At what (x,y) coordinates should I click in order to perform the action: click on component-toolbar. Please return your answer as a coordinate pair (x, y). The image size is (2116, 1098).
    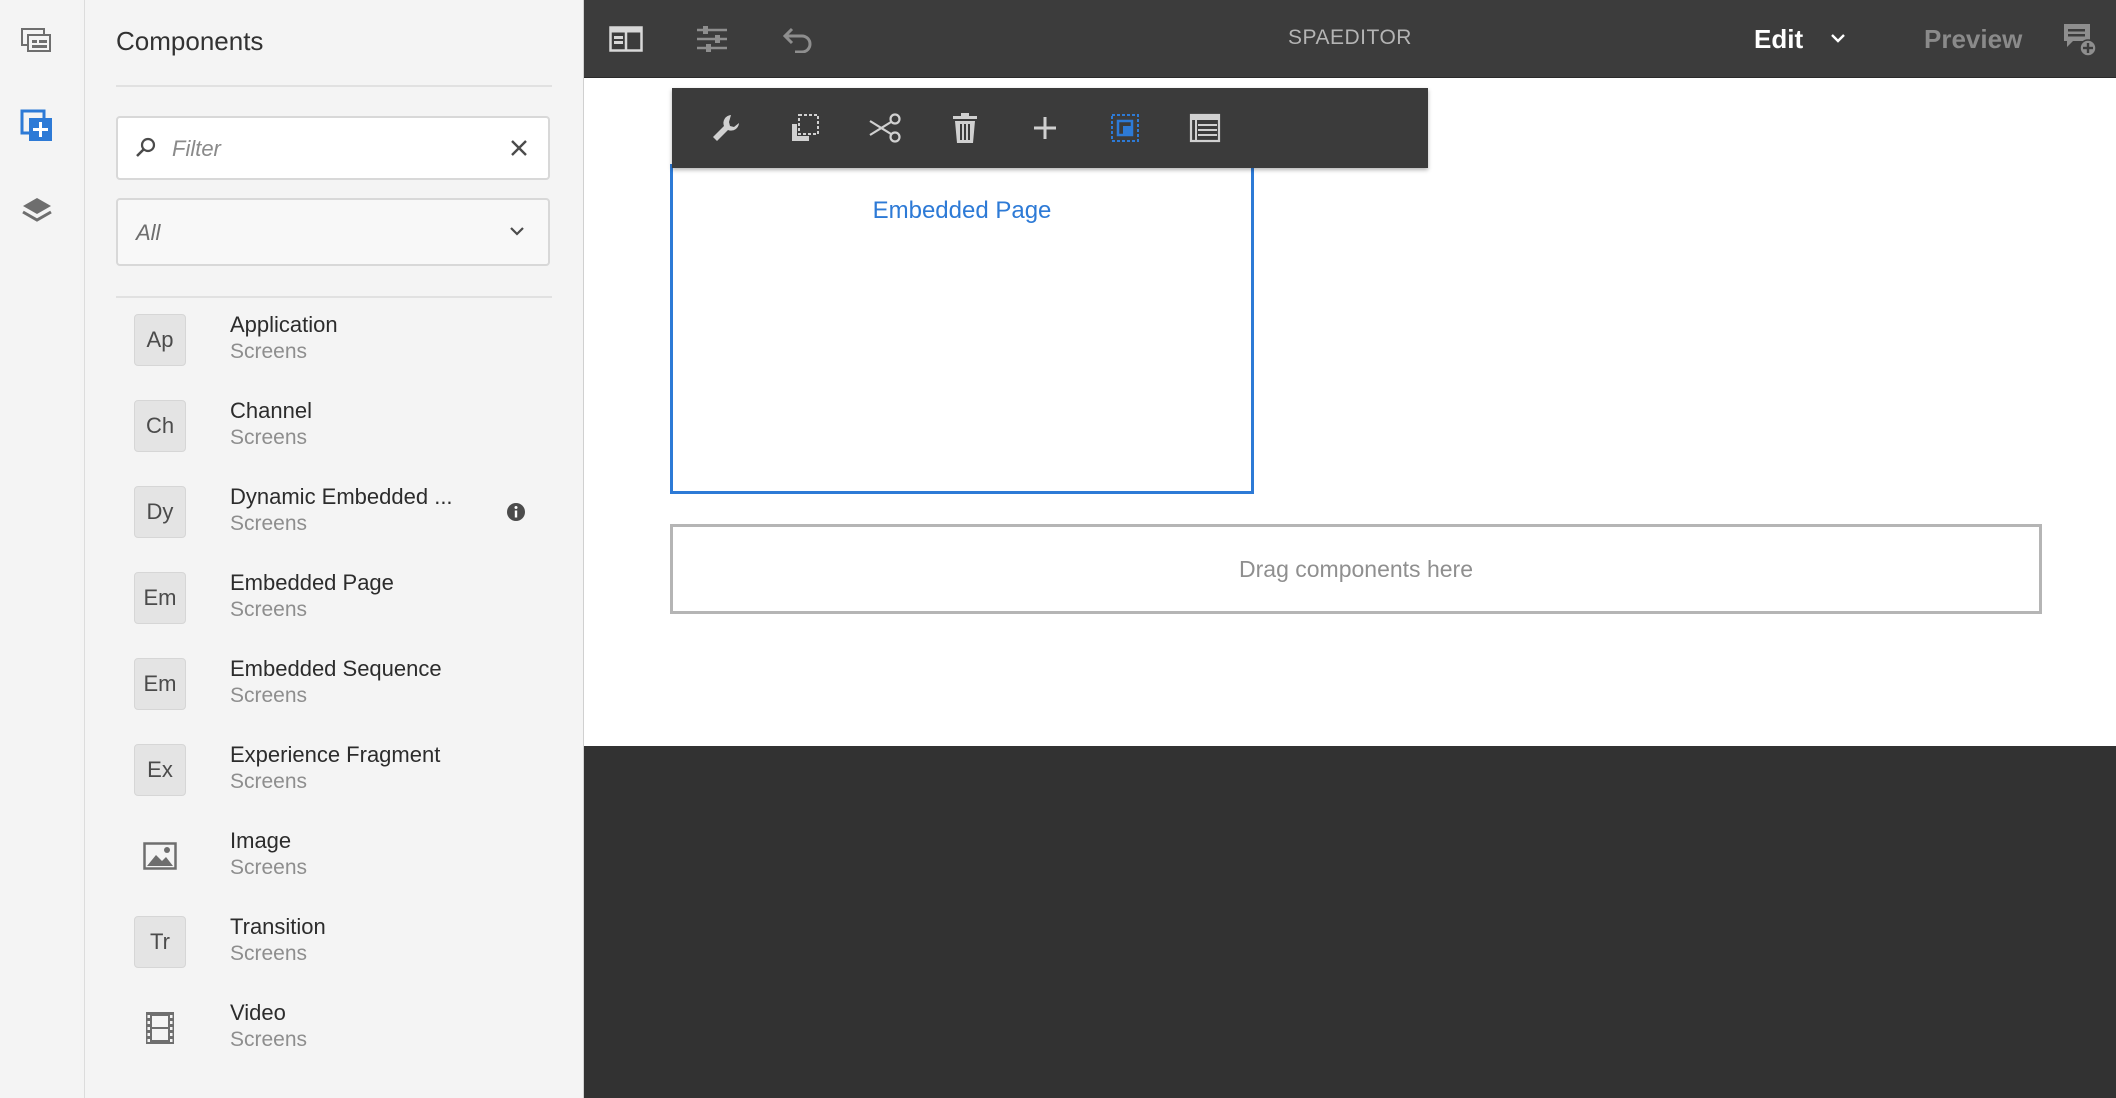
    Looking at the image, I should click on (1050, 128).